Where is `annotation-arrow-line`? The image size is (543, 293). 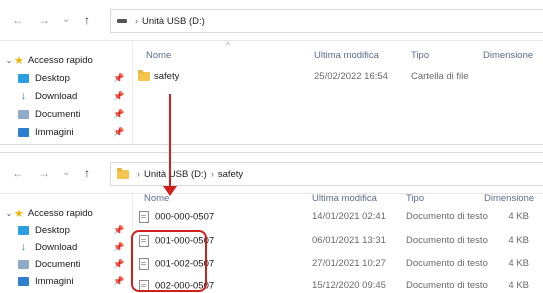 annotation-arrow-line is located at coordinates (170, 143).